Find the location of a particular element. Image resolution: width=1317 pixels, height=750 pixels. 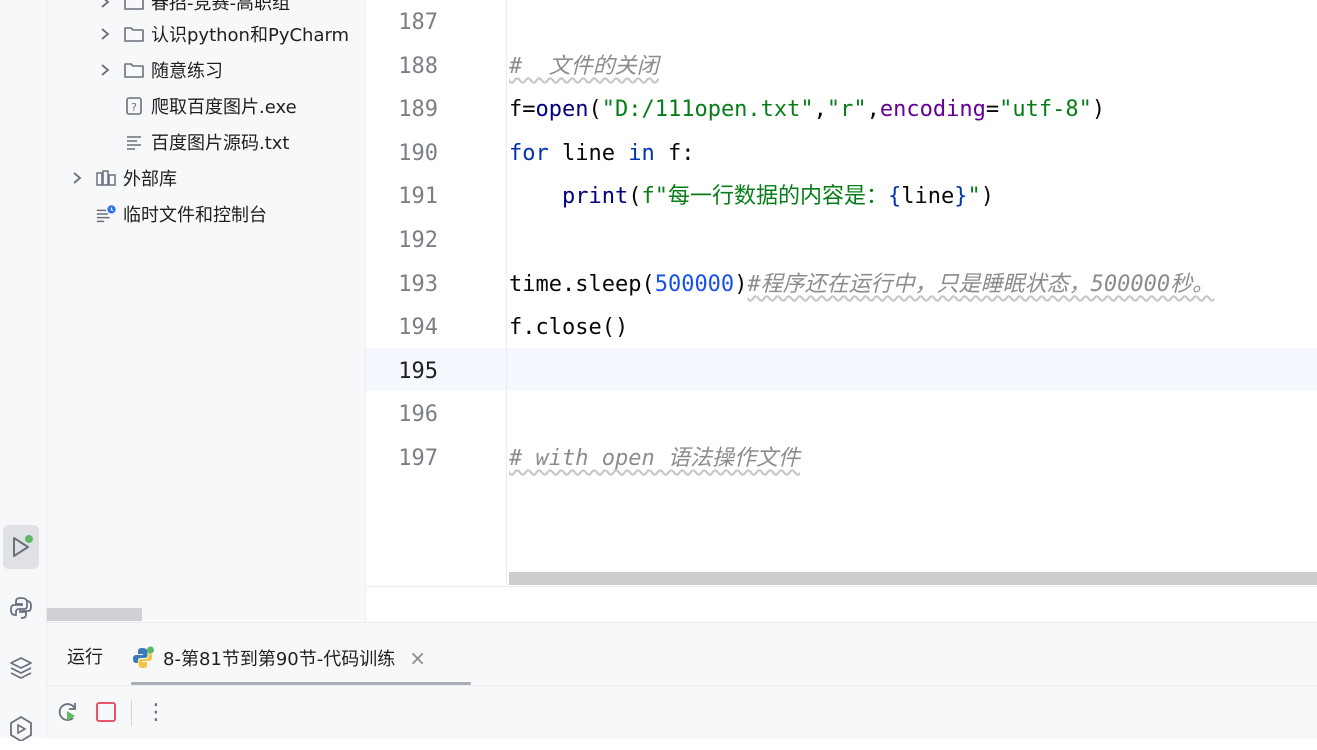

layers-icon is located at coordinates (21, 668).